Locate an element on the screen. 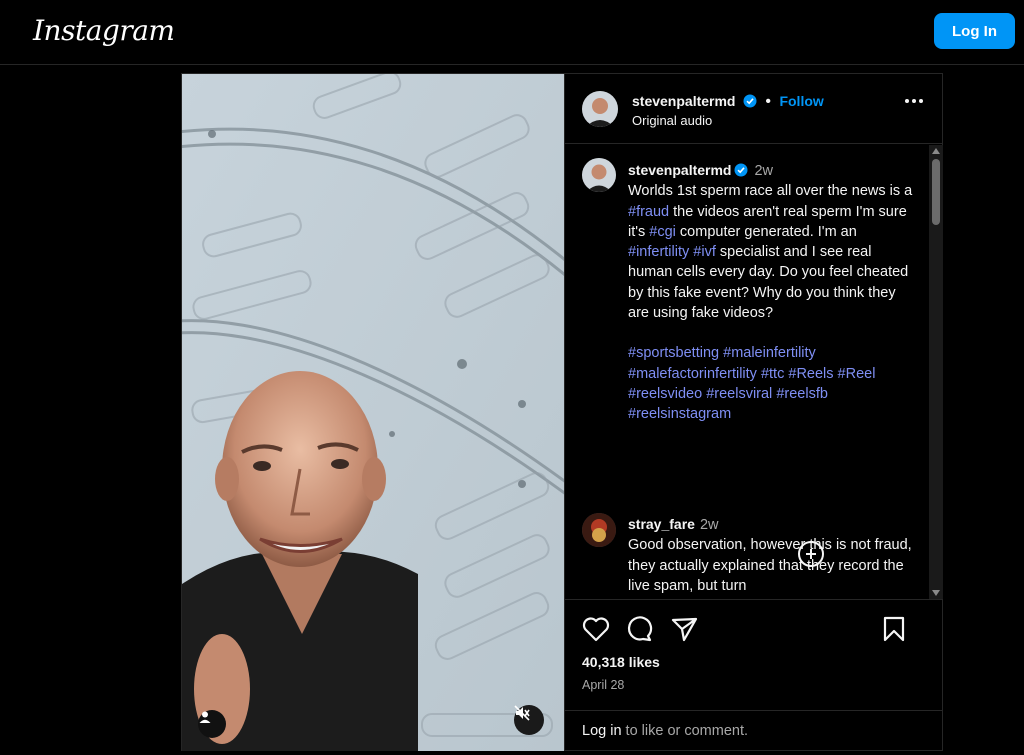  user-tag-icon is located at coordinates (212, 724).